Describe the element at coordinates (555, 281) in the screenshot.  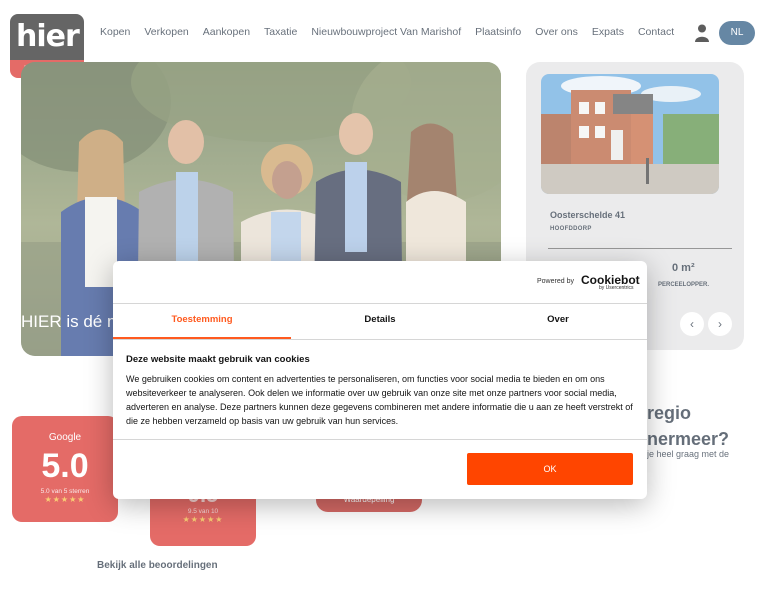
I see `powered-by-label: Powered by` at that location.